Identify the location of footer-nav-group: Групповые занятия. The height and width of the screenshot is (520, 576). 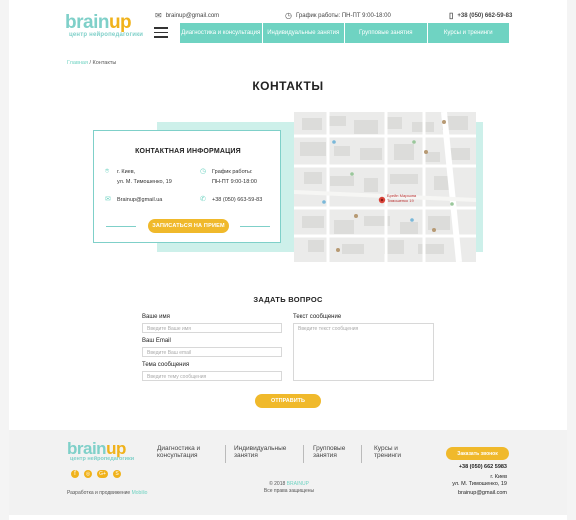
(336, 452).